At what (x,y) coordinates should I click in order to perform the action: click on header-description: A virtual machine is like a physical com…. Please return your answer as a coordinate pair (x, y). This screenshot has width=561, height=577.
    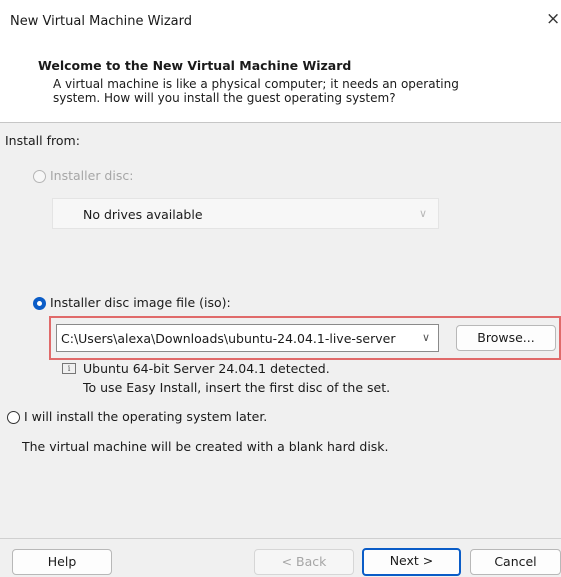
    Looking at the image, I should click on (298, 91).